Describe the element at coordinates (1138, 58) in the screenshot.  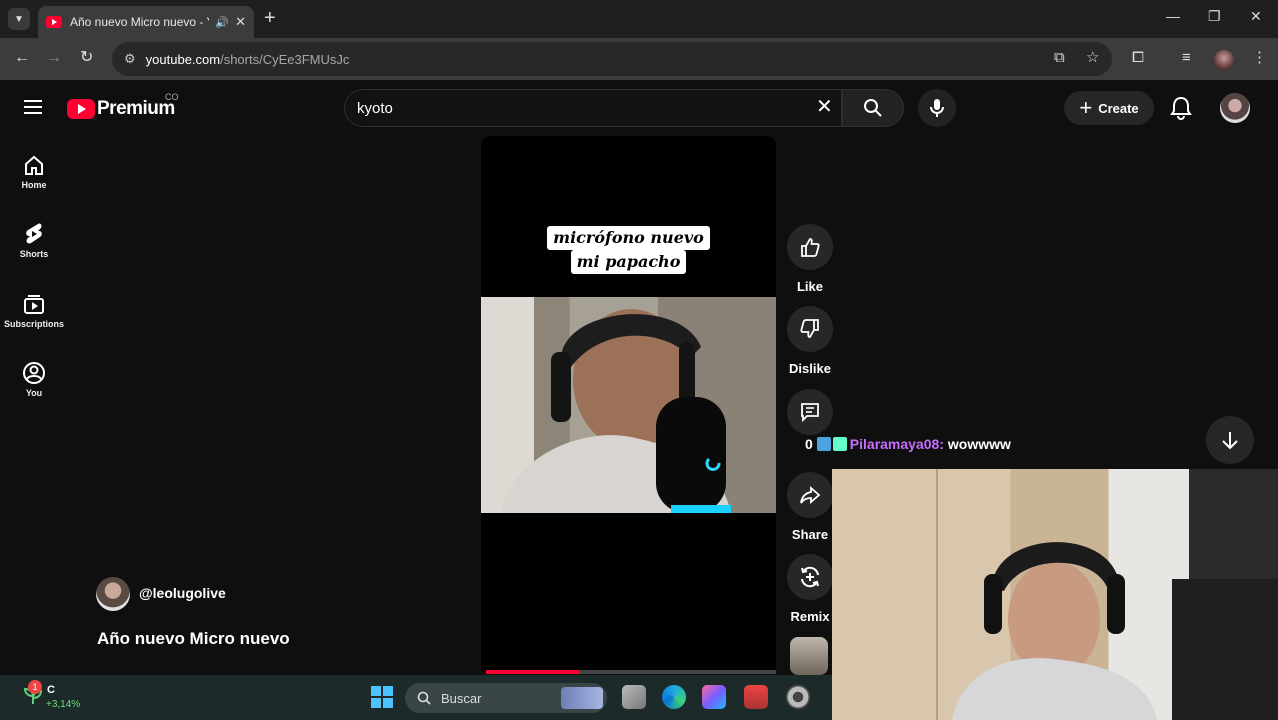
I see `extensions-icon: ⧠` at that location.